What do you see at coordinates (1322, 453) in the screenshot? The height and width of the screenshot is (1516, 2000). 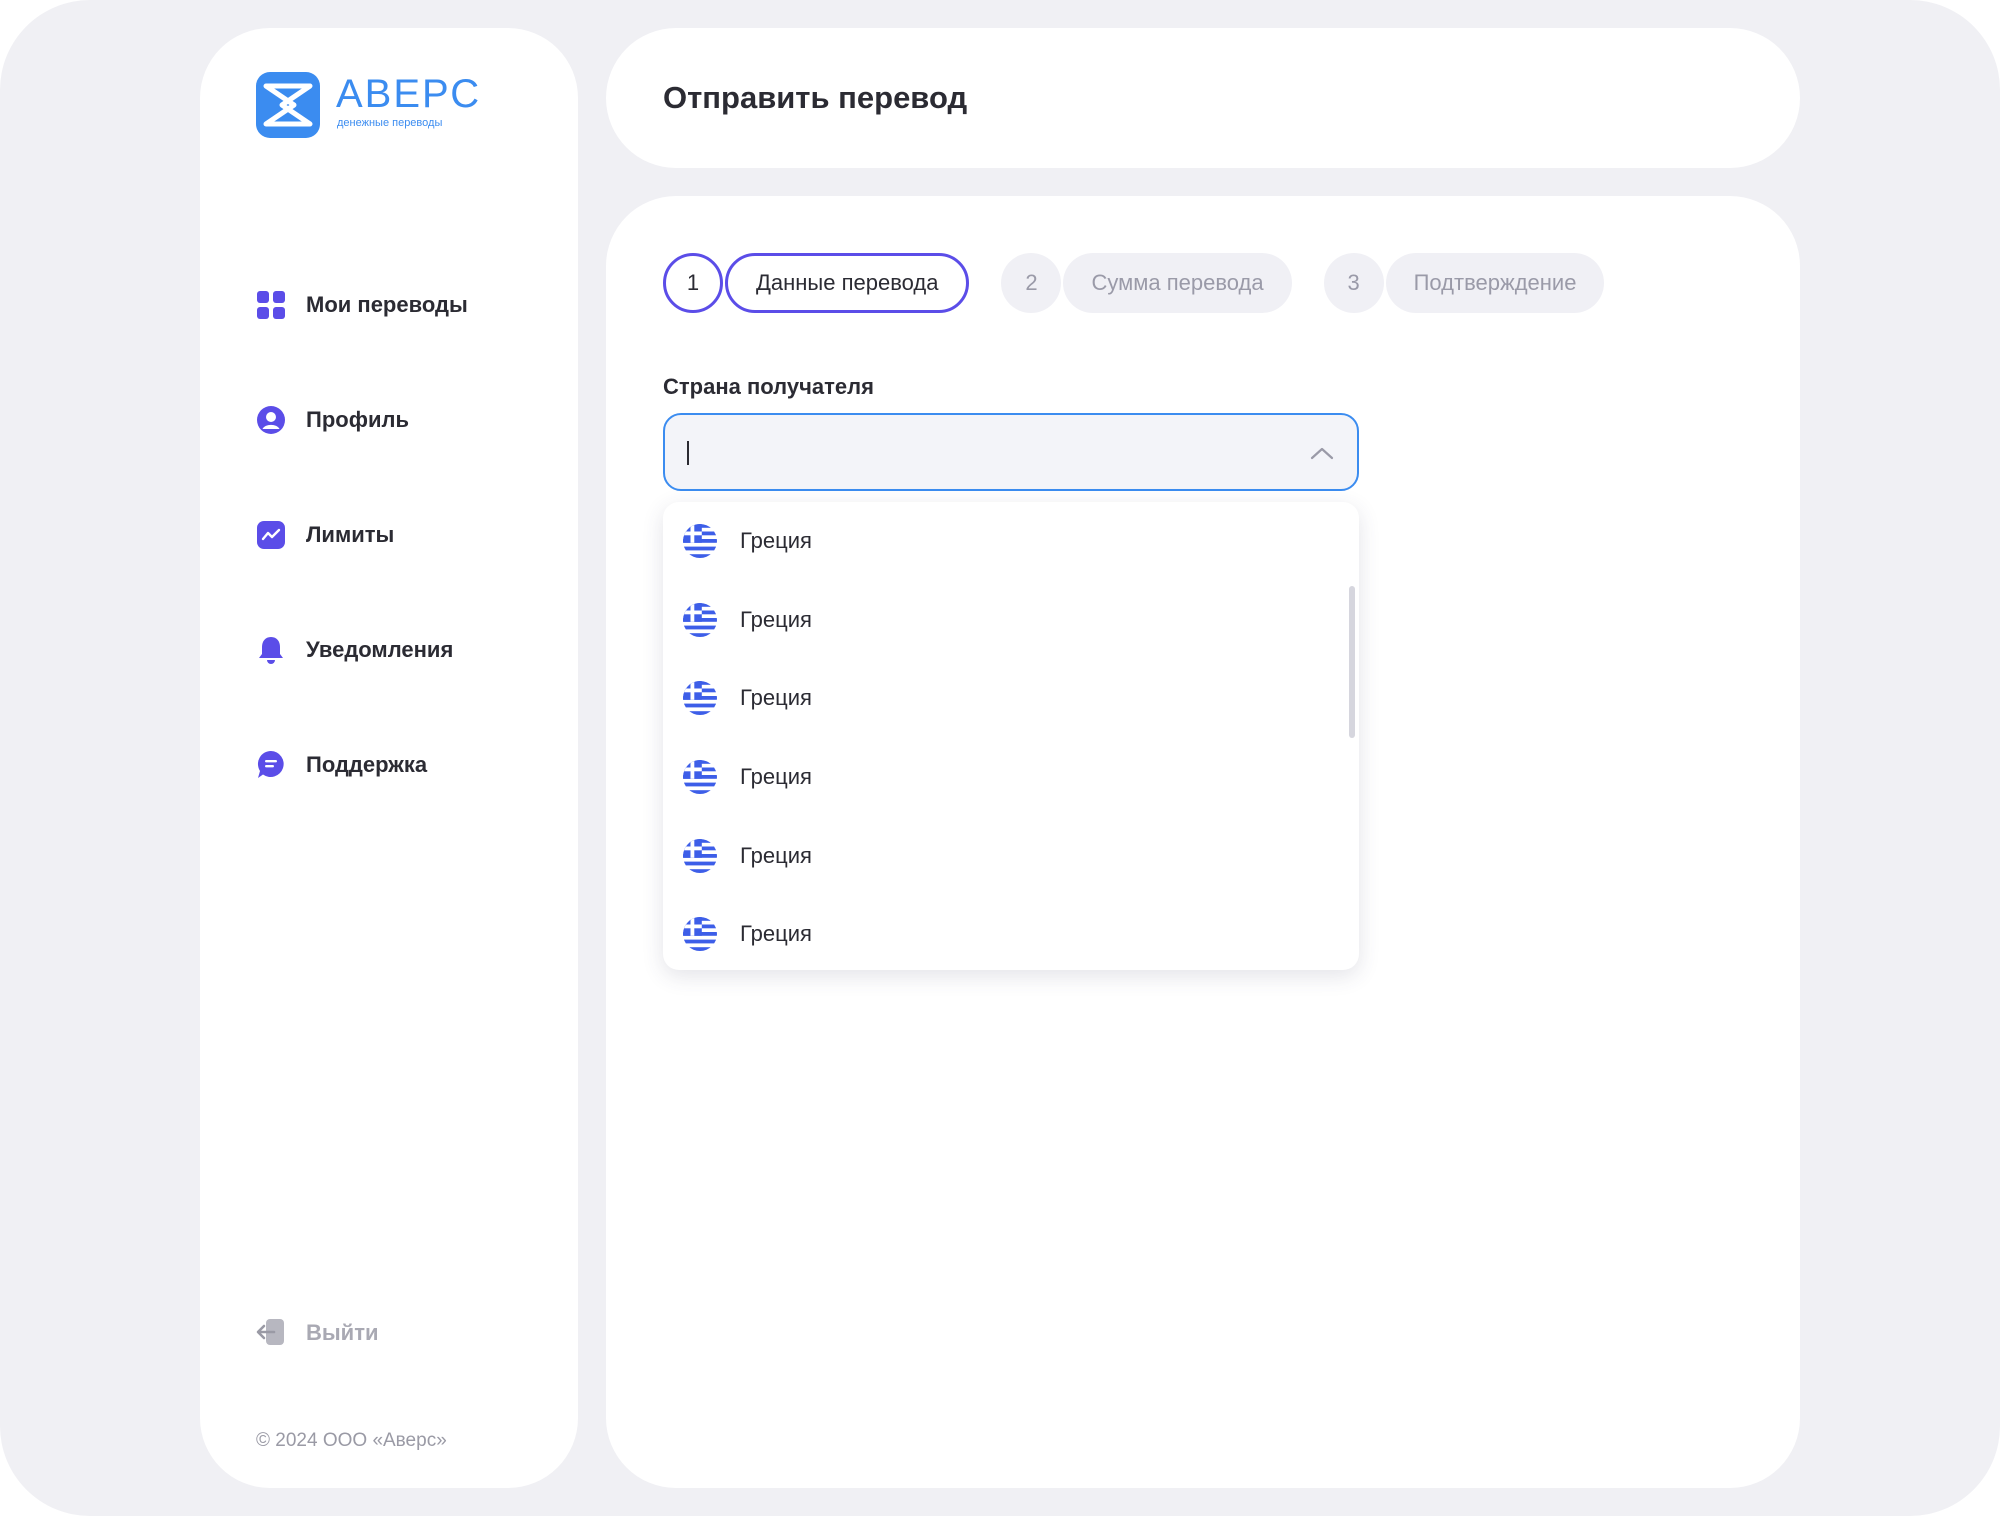 I see `chevron-up-icon` at bounding box center [1322, 453].